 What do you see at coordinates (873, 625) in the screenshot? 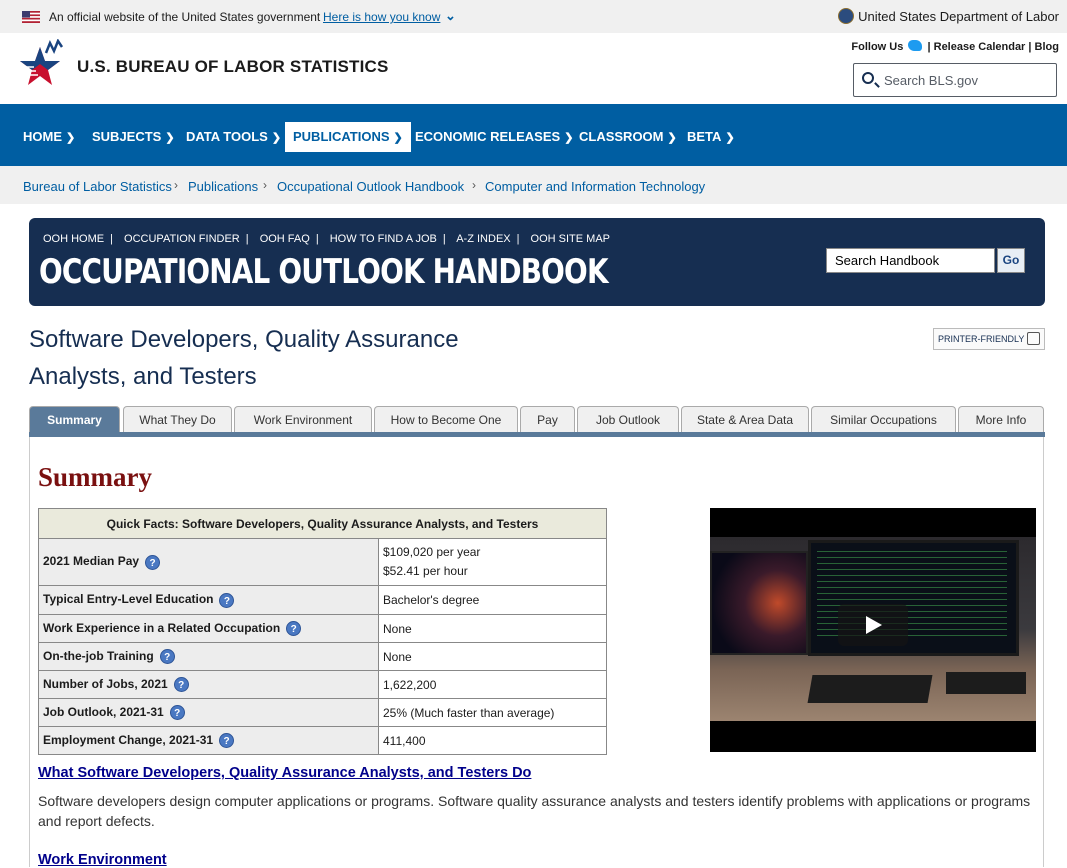
I see `play-icon` at bounding box center [873, 625].